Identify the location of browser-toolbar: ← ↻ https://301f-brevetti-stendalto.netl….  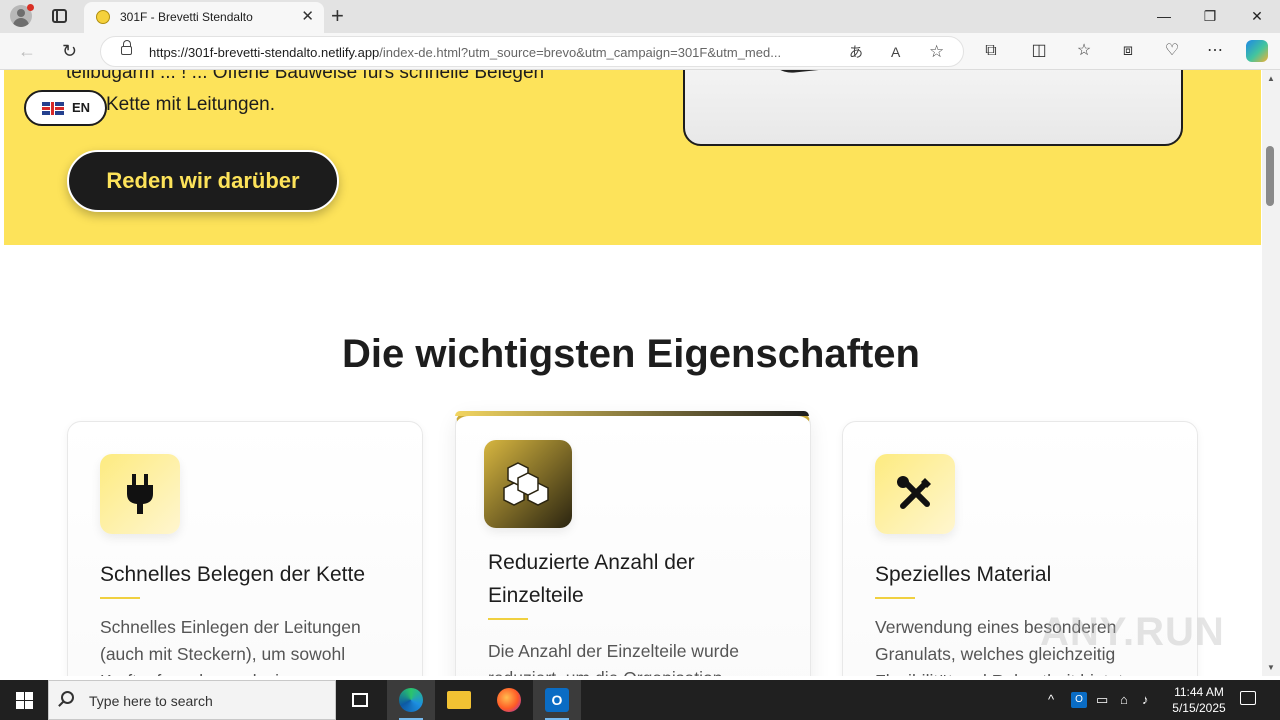
(640, 51).